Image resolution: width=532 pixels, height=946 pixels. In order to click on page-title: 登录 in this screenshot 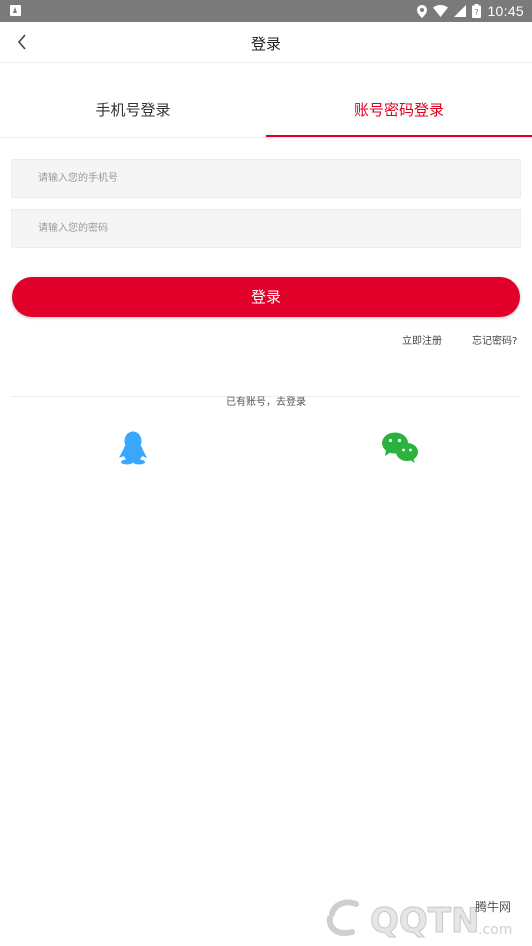, I will do `click(265, 44)`.